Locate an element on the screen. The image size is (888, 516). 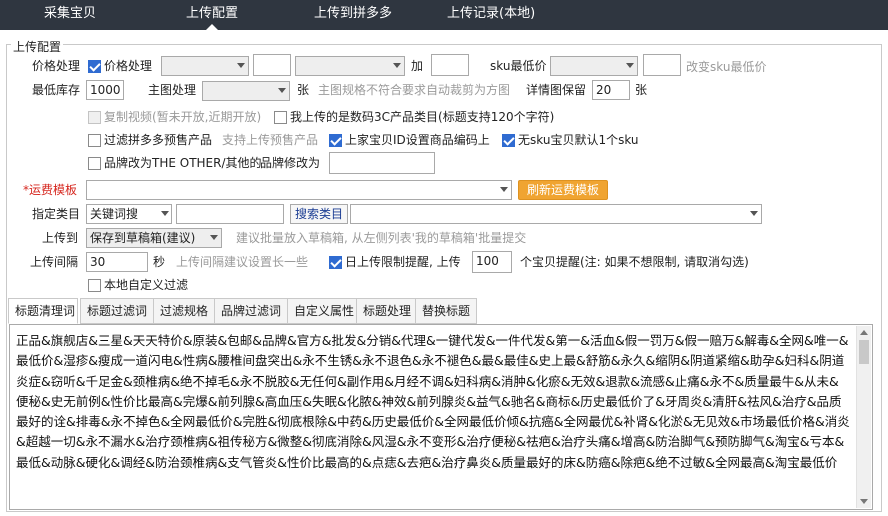
category-label: 指定类目 is located at coordinates (56, 214).